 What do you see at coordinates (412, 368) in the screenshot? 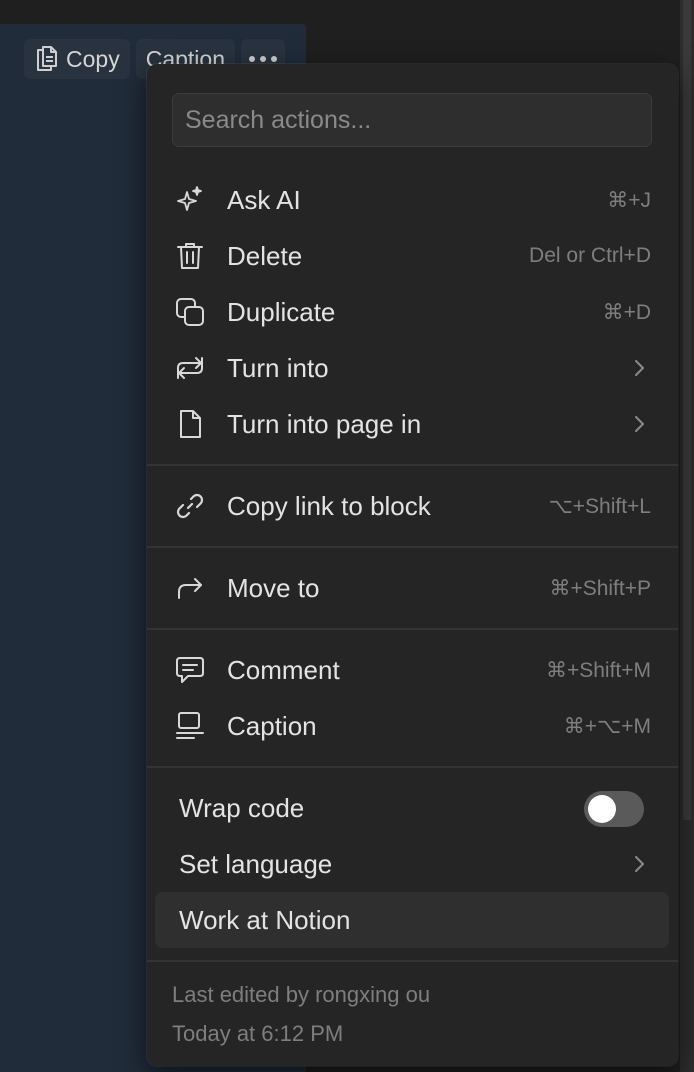
I see `menu-item-turn-into: Turn into` at bounding box center [412, 368].